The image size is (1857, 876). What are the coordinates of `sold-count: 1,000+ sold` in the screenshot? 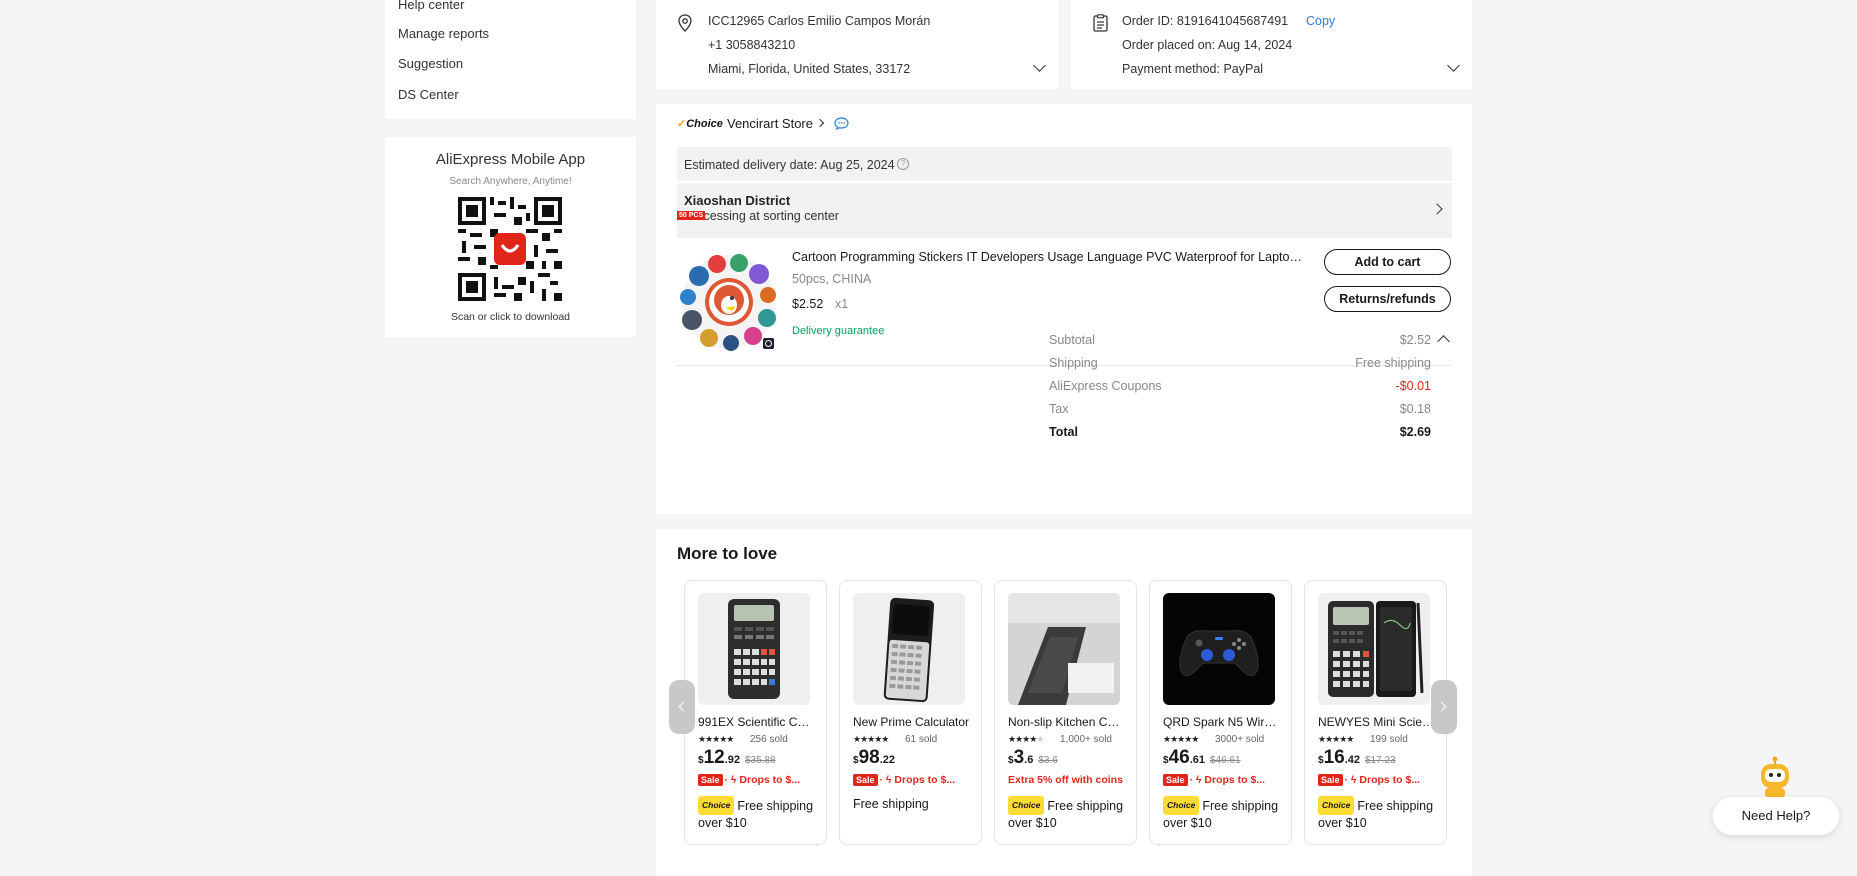 It's located at (1086, 739).